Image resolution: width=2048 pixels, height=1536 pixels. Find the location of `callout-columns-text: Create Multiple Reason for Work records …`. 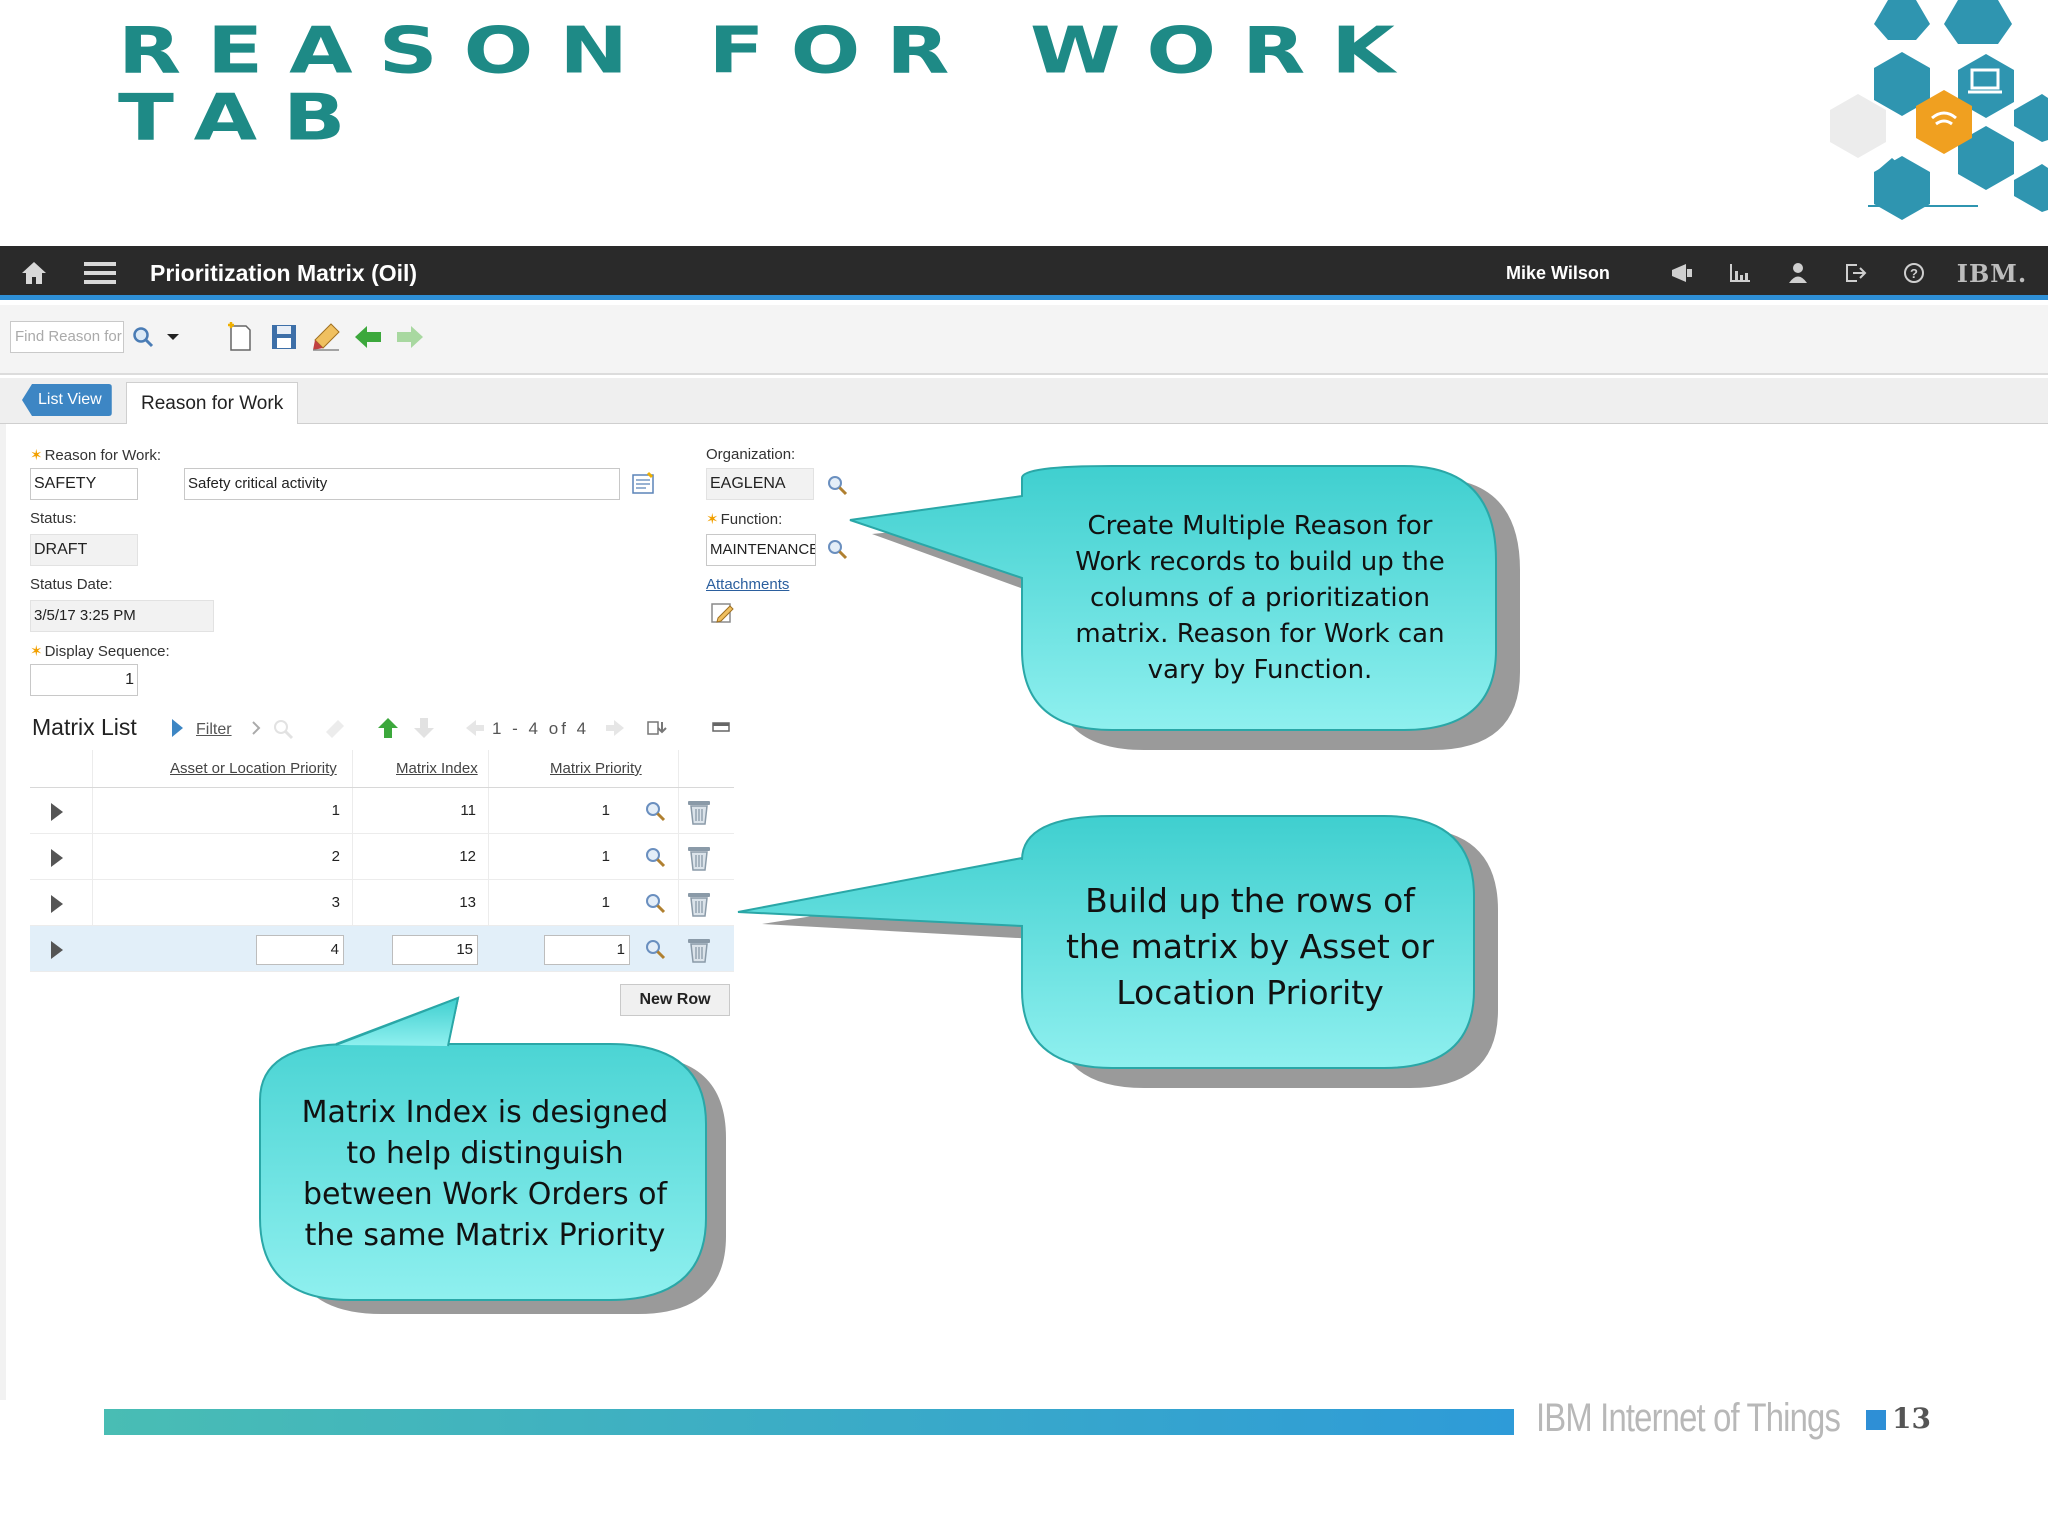

callout-columns-text: Create Multiple Reason for Work records … is located at coordinates (1260, 598).